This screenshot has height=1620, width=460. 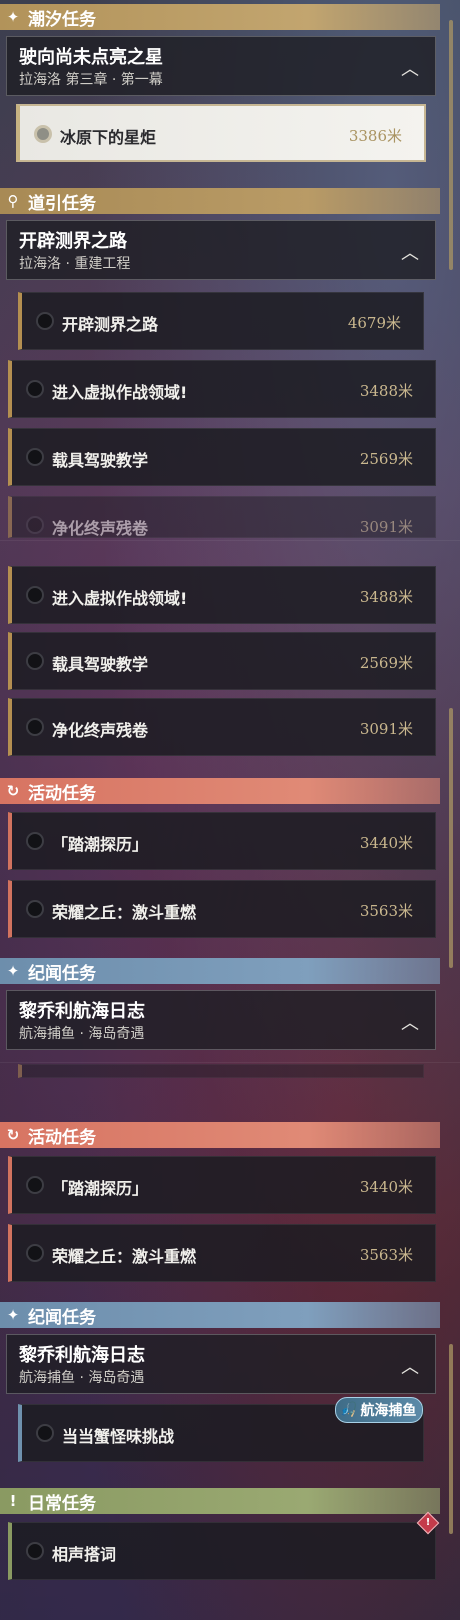 I want to click on badge-label: 航海捕鱼, so click(x=388, y=1411).